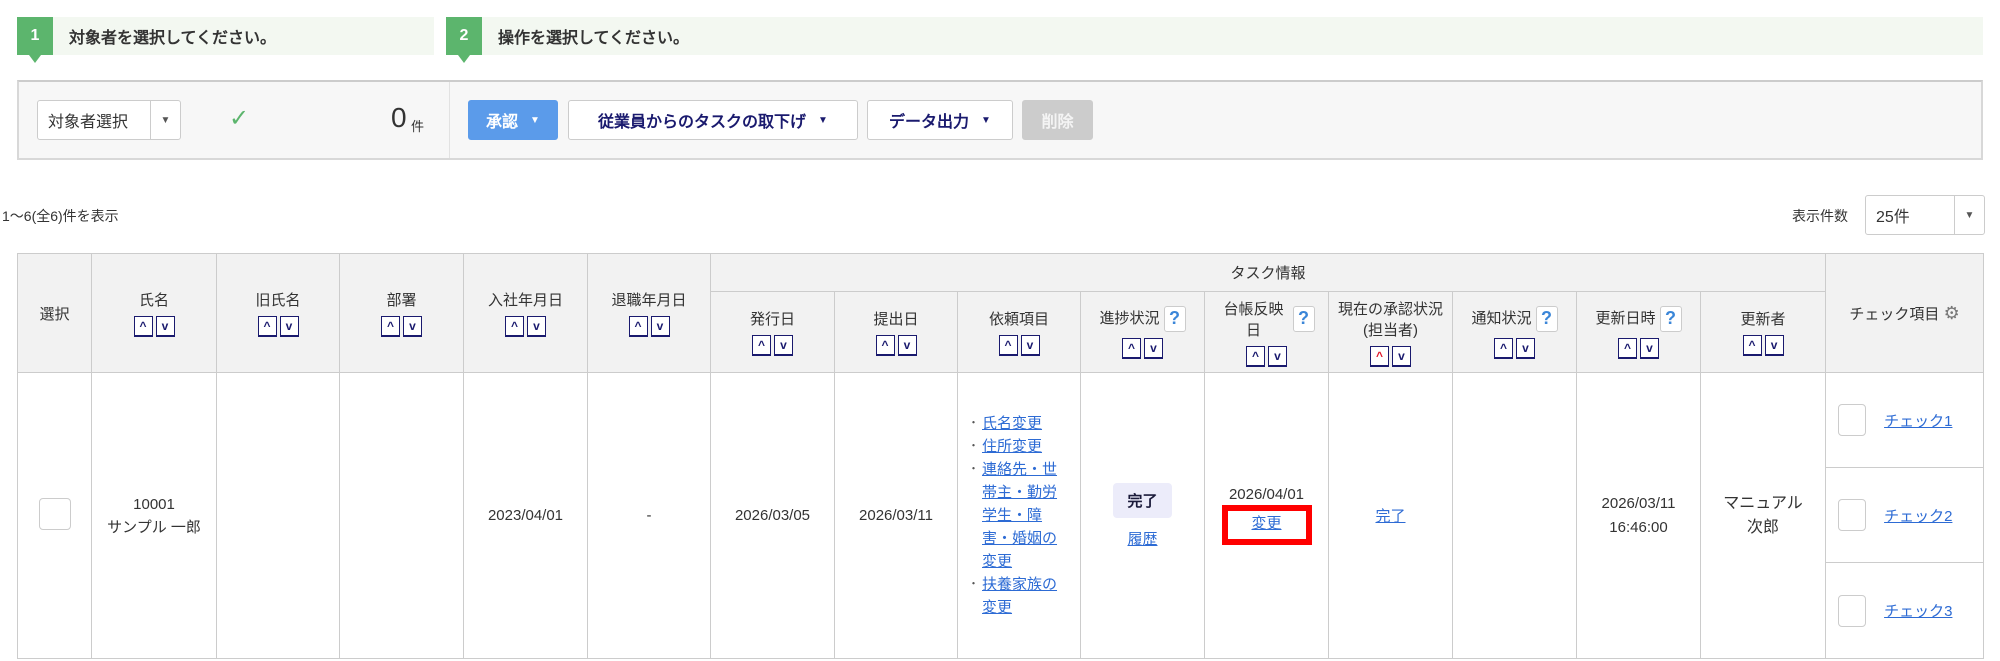 Image resolution: width=2000 pixels, height=661 pixels. Describe the element at coordinates (513, 120) in the screenshot. I see `approve-button: 承認 ▼` at that location.